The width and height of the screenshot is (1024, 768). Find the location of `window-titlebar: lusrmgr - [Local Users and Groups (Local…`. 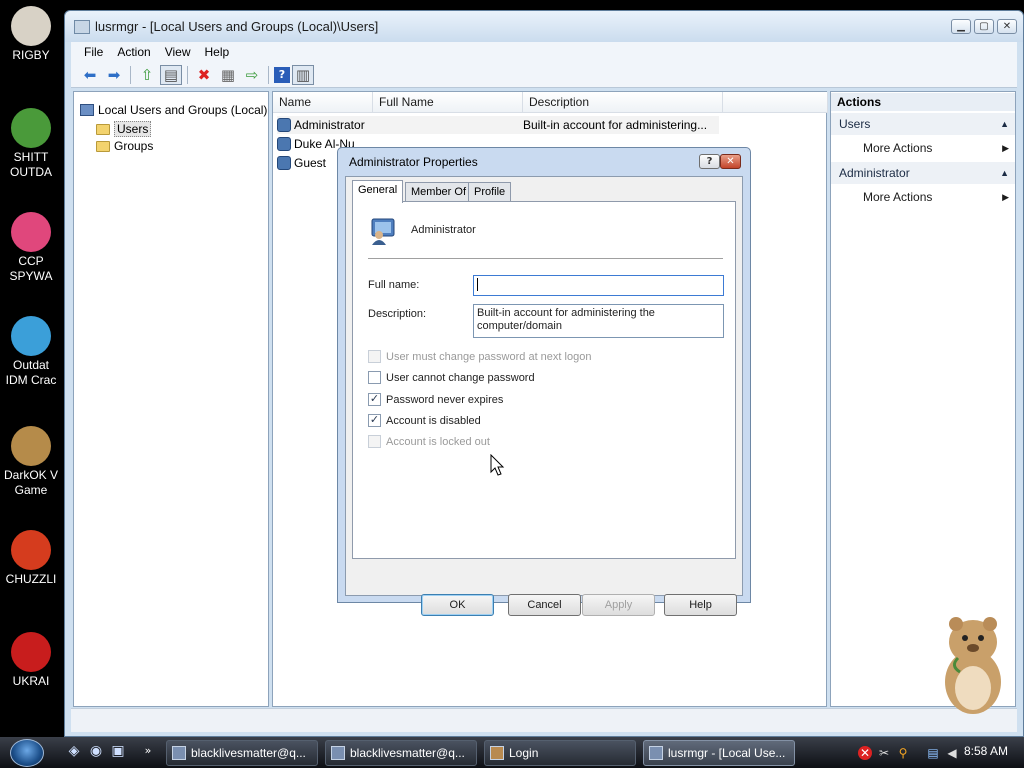

window-titlebar: lusrmgr - [Local Users and Groups (Local… is located at coordinates (544, 26).